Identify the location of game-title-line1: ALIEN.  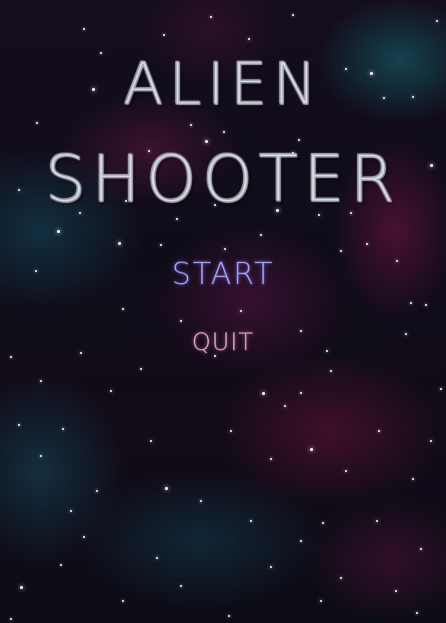
(223, 84).